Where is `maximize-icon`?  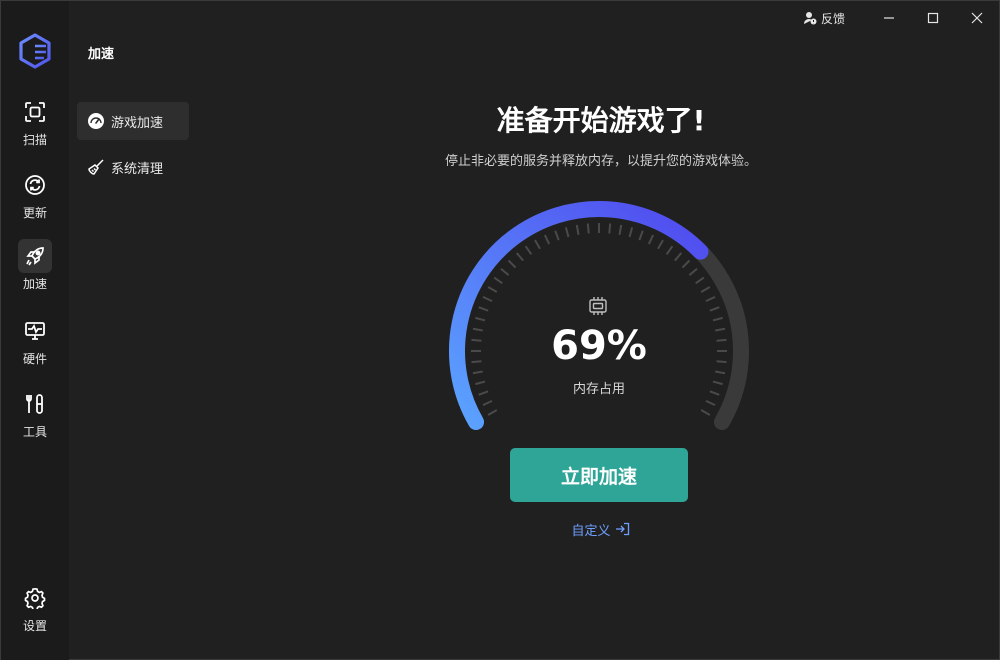
maximize-icon is located at coordinates (933, 18).